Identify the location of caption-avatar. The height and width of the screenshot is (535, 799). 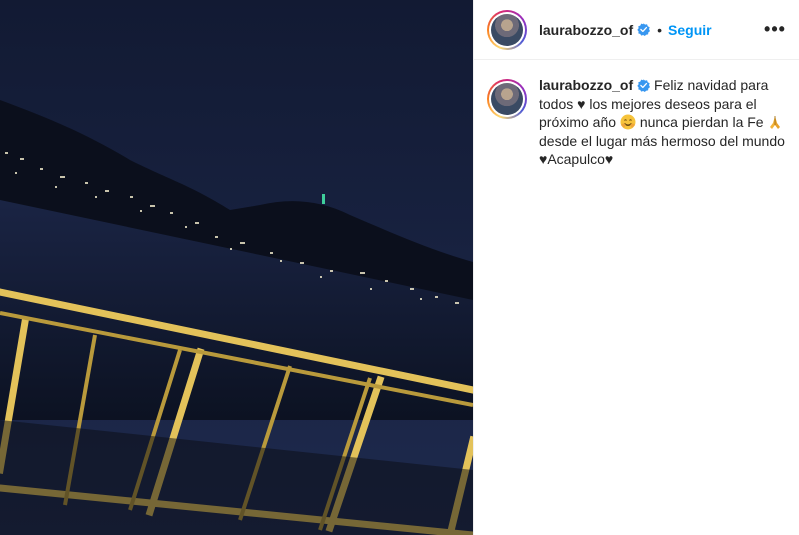
(507, 99).